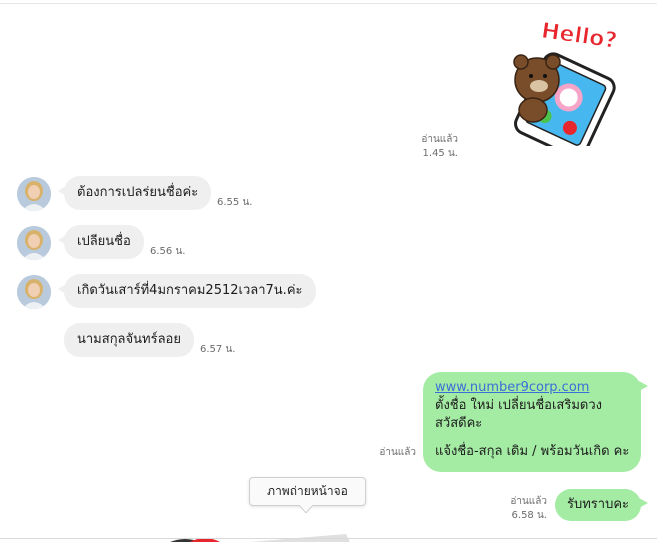 The image size is (657, 542). I want to click on screenshot-toolbar-peek, so click(260, 538).